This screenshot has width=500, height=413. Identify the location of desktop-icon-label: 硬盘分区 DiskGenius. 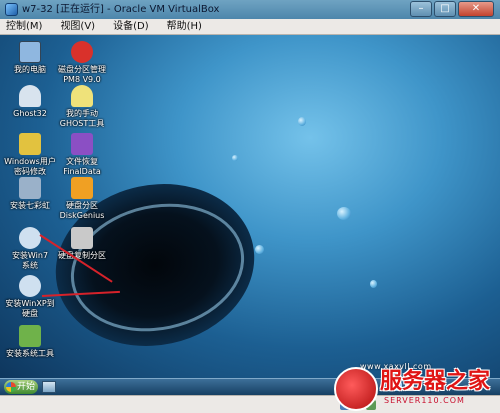
(82, 210).